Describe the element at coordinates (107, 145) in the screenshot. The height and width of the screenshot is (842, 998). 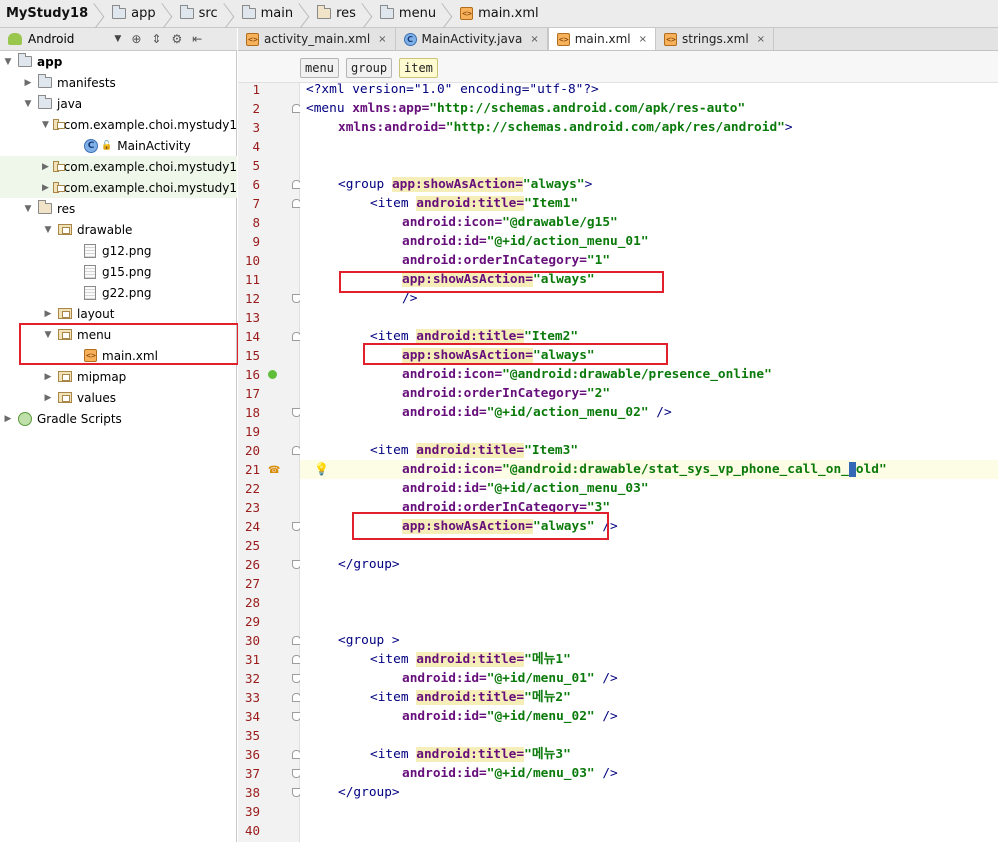
I see `lock-icon: 🔓` at that location.